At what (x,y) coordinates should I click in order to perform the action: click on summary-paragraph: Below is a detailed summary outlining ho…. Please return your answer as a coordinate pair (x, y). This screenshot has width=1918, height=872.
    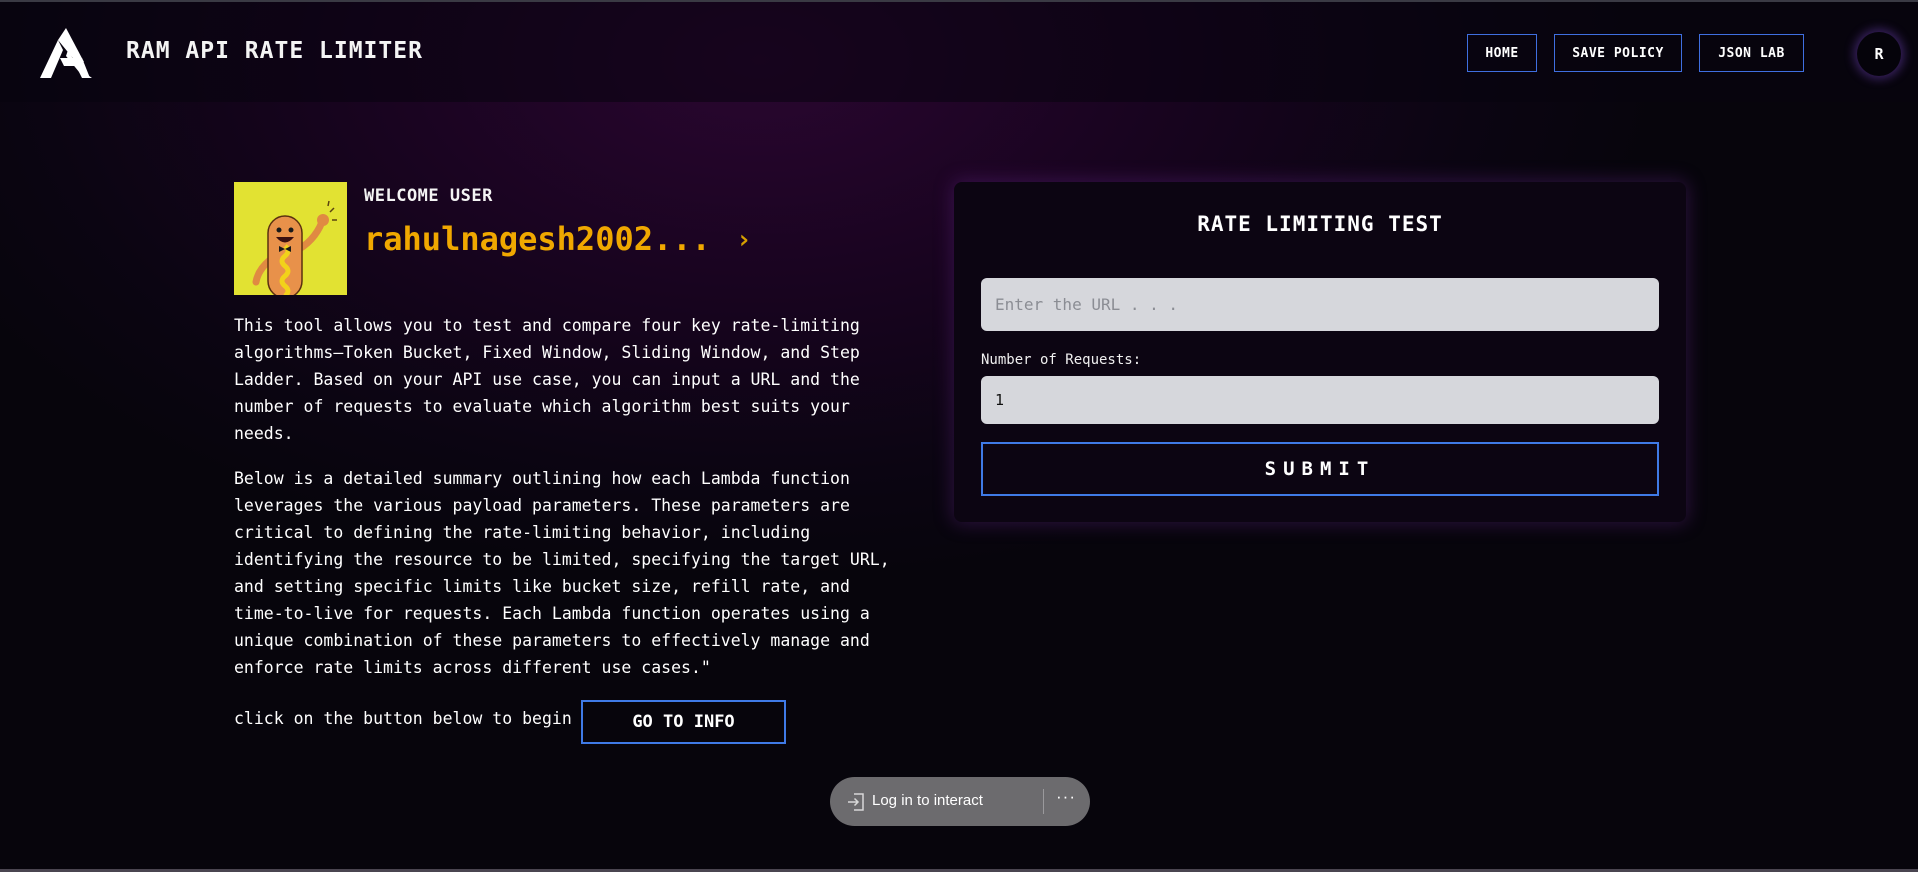
    Looking at the image, I should click on (562, 573).